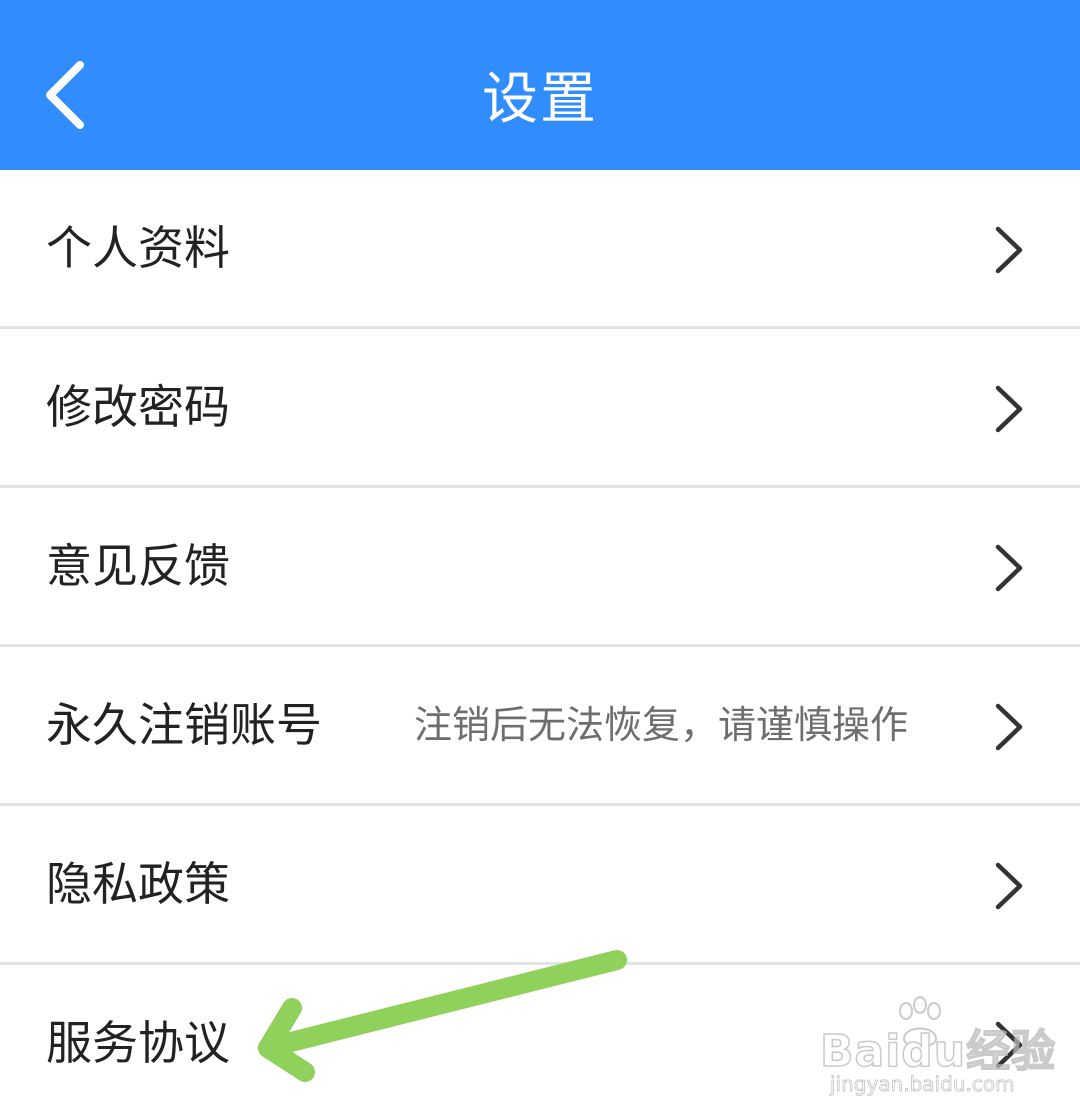 Image resolution: width=1080 pixels, height=1119 pixels. What do you see at coordinates (138, 1043) in the screenshot?
I see `settings-item-label: 服务协议` at bounding box center [138, 1043].